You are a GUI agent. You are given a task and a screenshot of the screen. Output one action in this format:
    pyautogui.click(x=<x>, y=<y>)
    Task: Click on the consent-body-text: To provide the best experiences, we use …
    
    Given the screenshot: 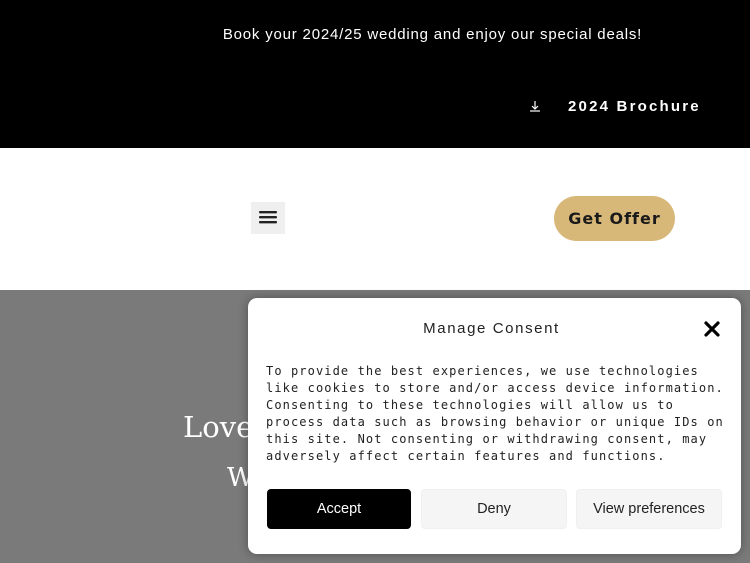 What is the action you would take?
    pyautogui.click(x=495, y=413)
    